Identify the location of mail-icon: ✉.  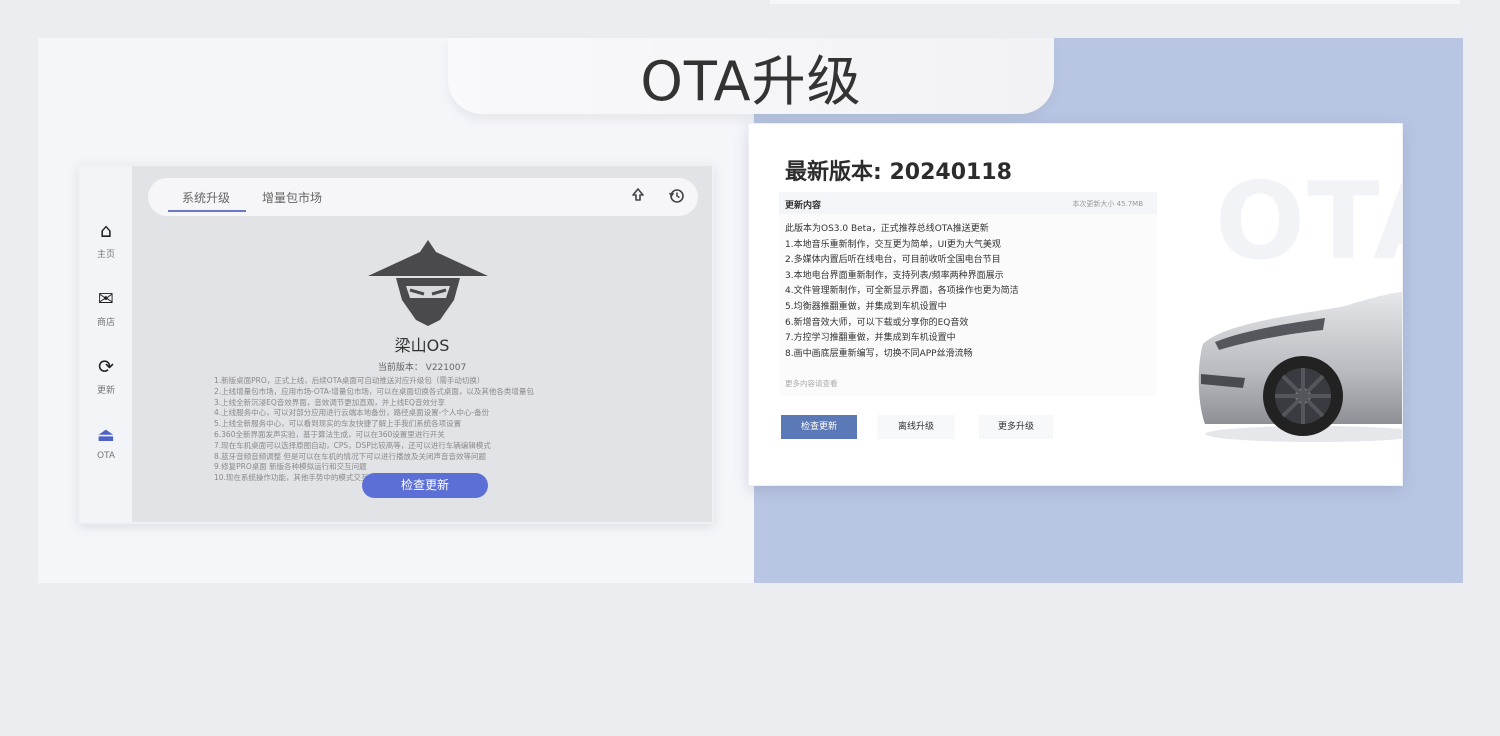
(106, 299).